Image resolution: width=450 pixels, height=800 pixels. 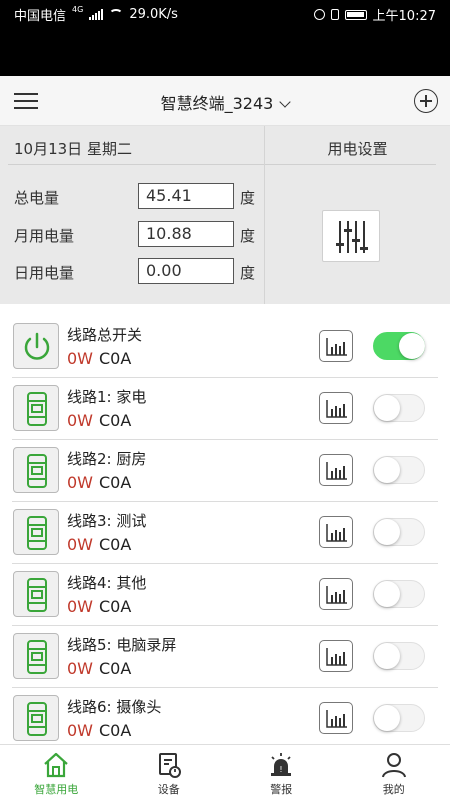 What do you see at coordinates (56, 772) in the screenshot?
I see `tab-smart-power: 智慧用电` at bounding box center [56, 772].